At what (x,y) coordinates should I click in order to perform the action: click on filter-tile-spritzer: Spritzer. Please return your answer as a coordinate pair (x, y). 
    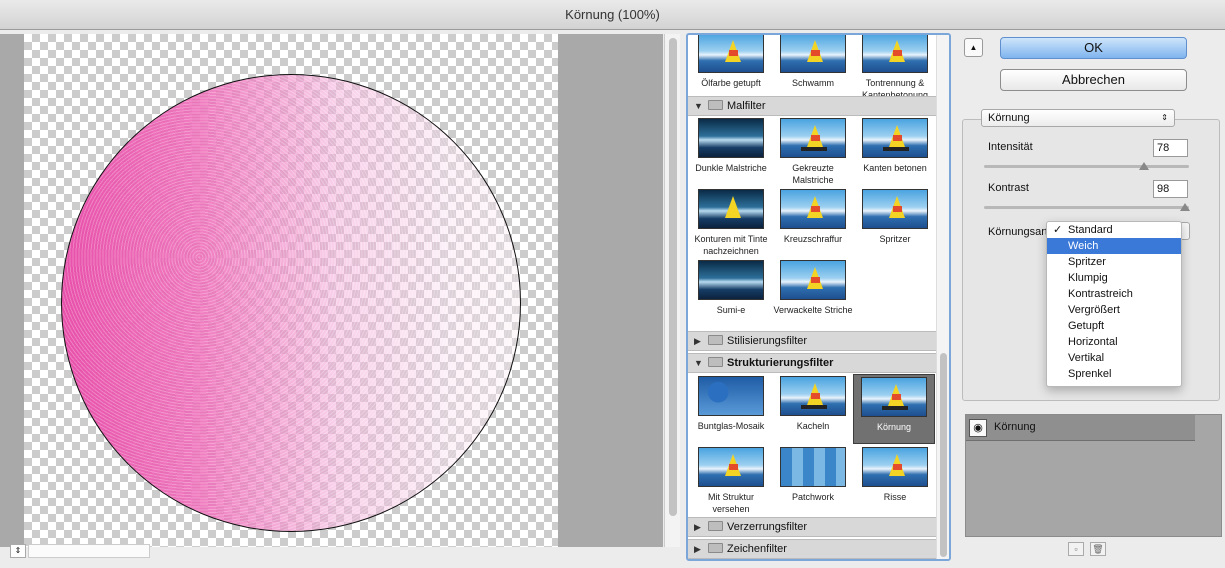
    Looking at the image, I should click on (895, 217).